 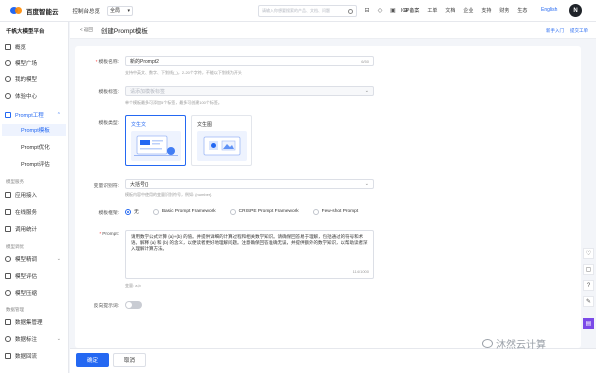 I want to click on type-card-title: 文生文, so click(x=139, y=125).